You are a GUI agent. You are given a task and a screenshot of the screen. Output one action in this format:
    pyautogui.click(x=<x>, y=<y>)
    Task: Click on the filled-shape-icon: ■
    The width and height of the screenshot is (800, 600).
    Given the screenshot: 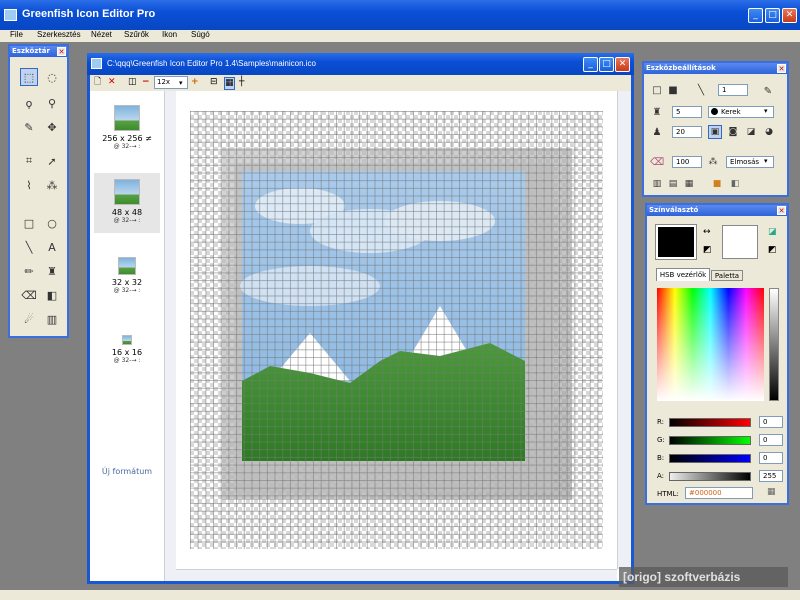 What is the action you would take?
    pyautogui.click(x=673, y=90)
    